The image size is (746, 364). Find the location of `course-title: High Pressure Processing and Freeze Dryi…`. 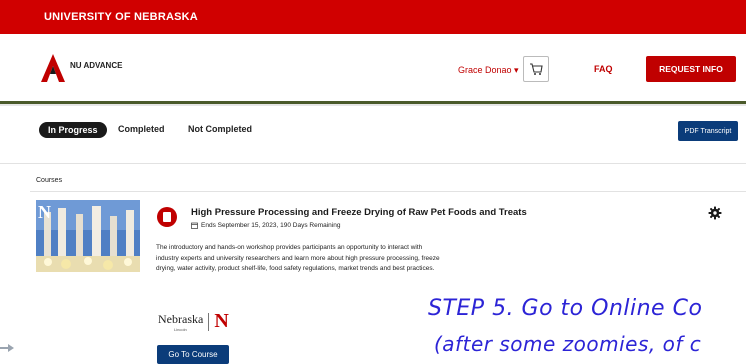

course-title: High Pressure Processing and Freeze Dryi… is located at coordinates (359, 212).